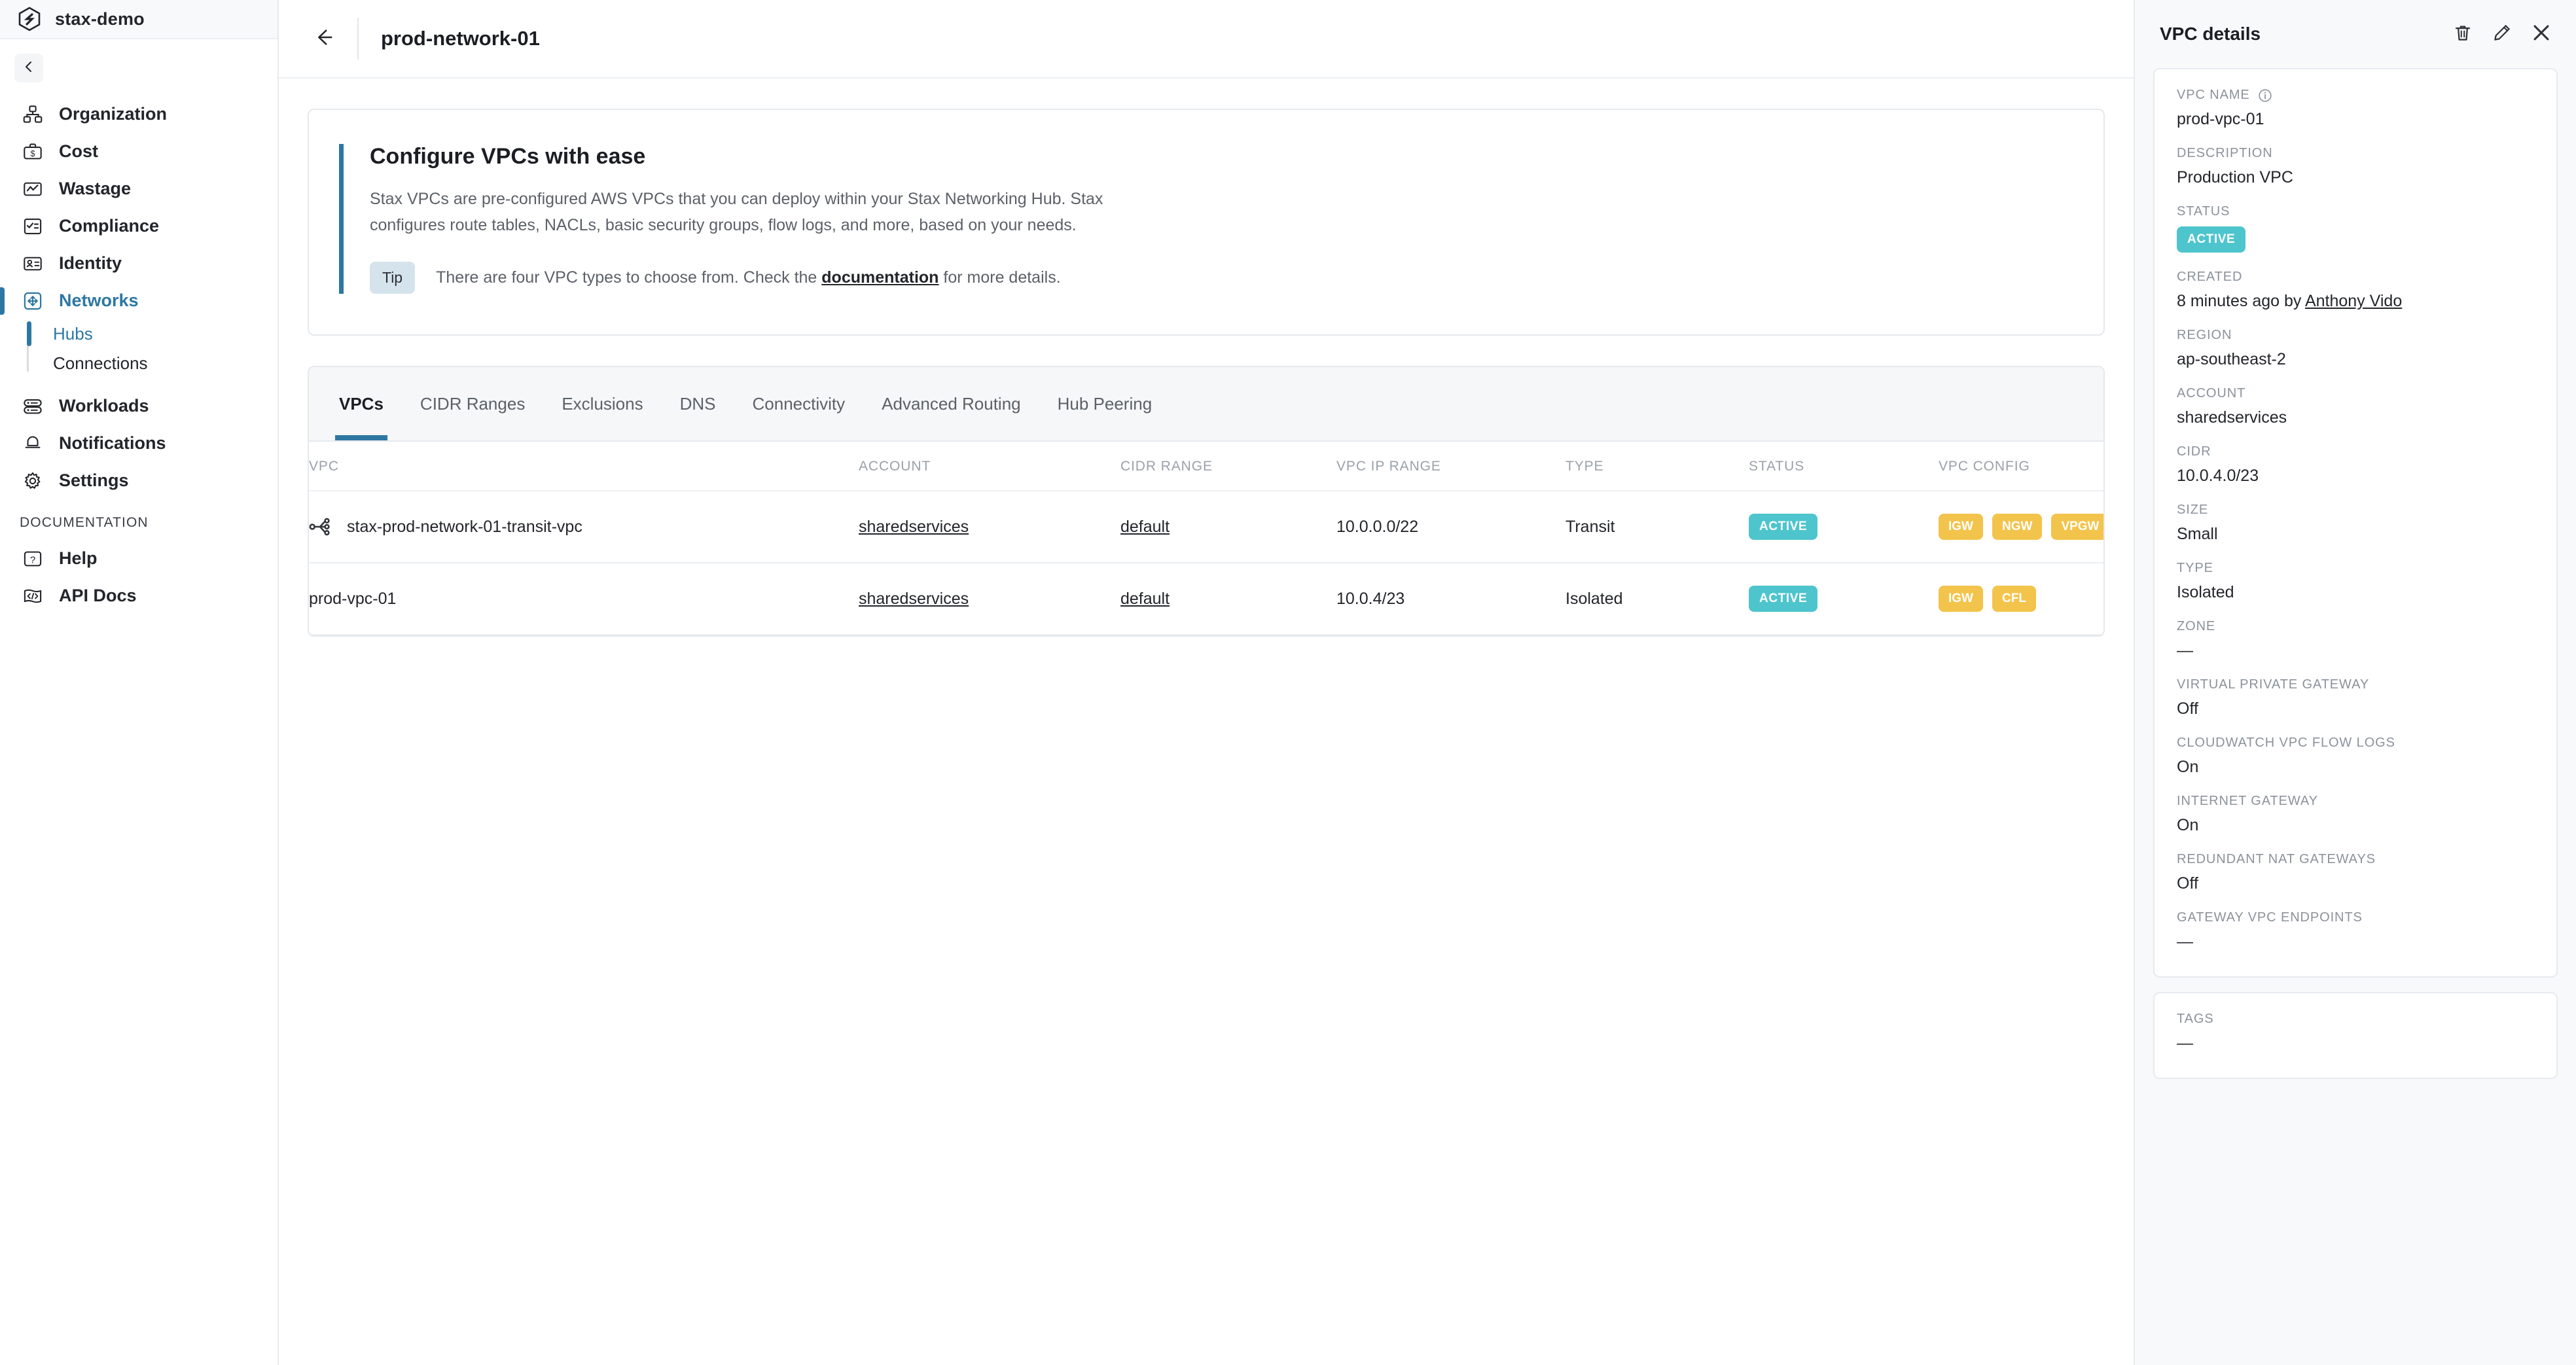 The image size is (2576, 1365). Describe the element at coordinates (138, 188) in the screenshot. I see `sidebar-item-wastage: Wastage` at that location.